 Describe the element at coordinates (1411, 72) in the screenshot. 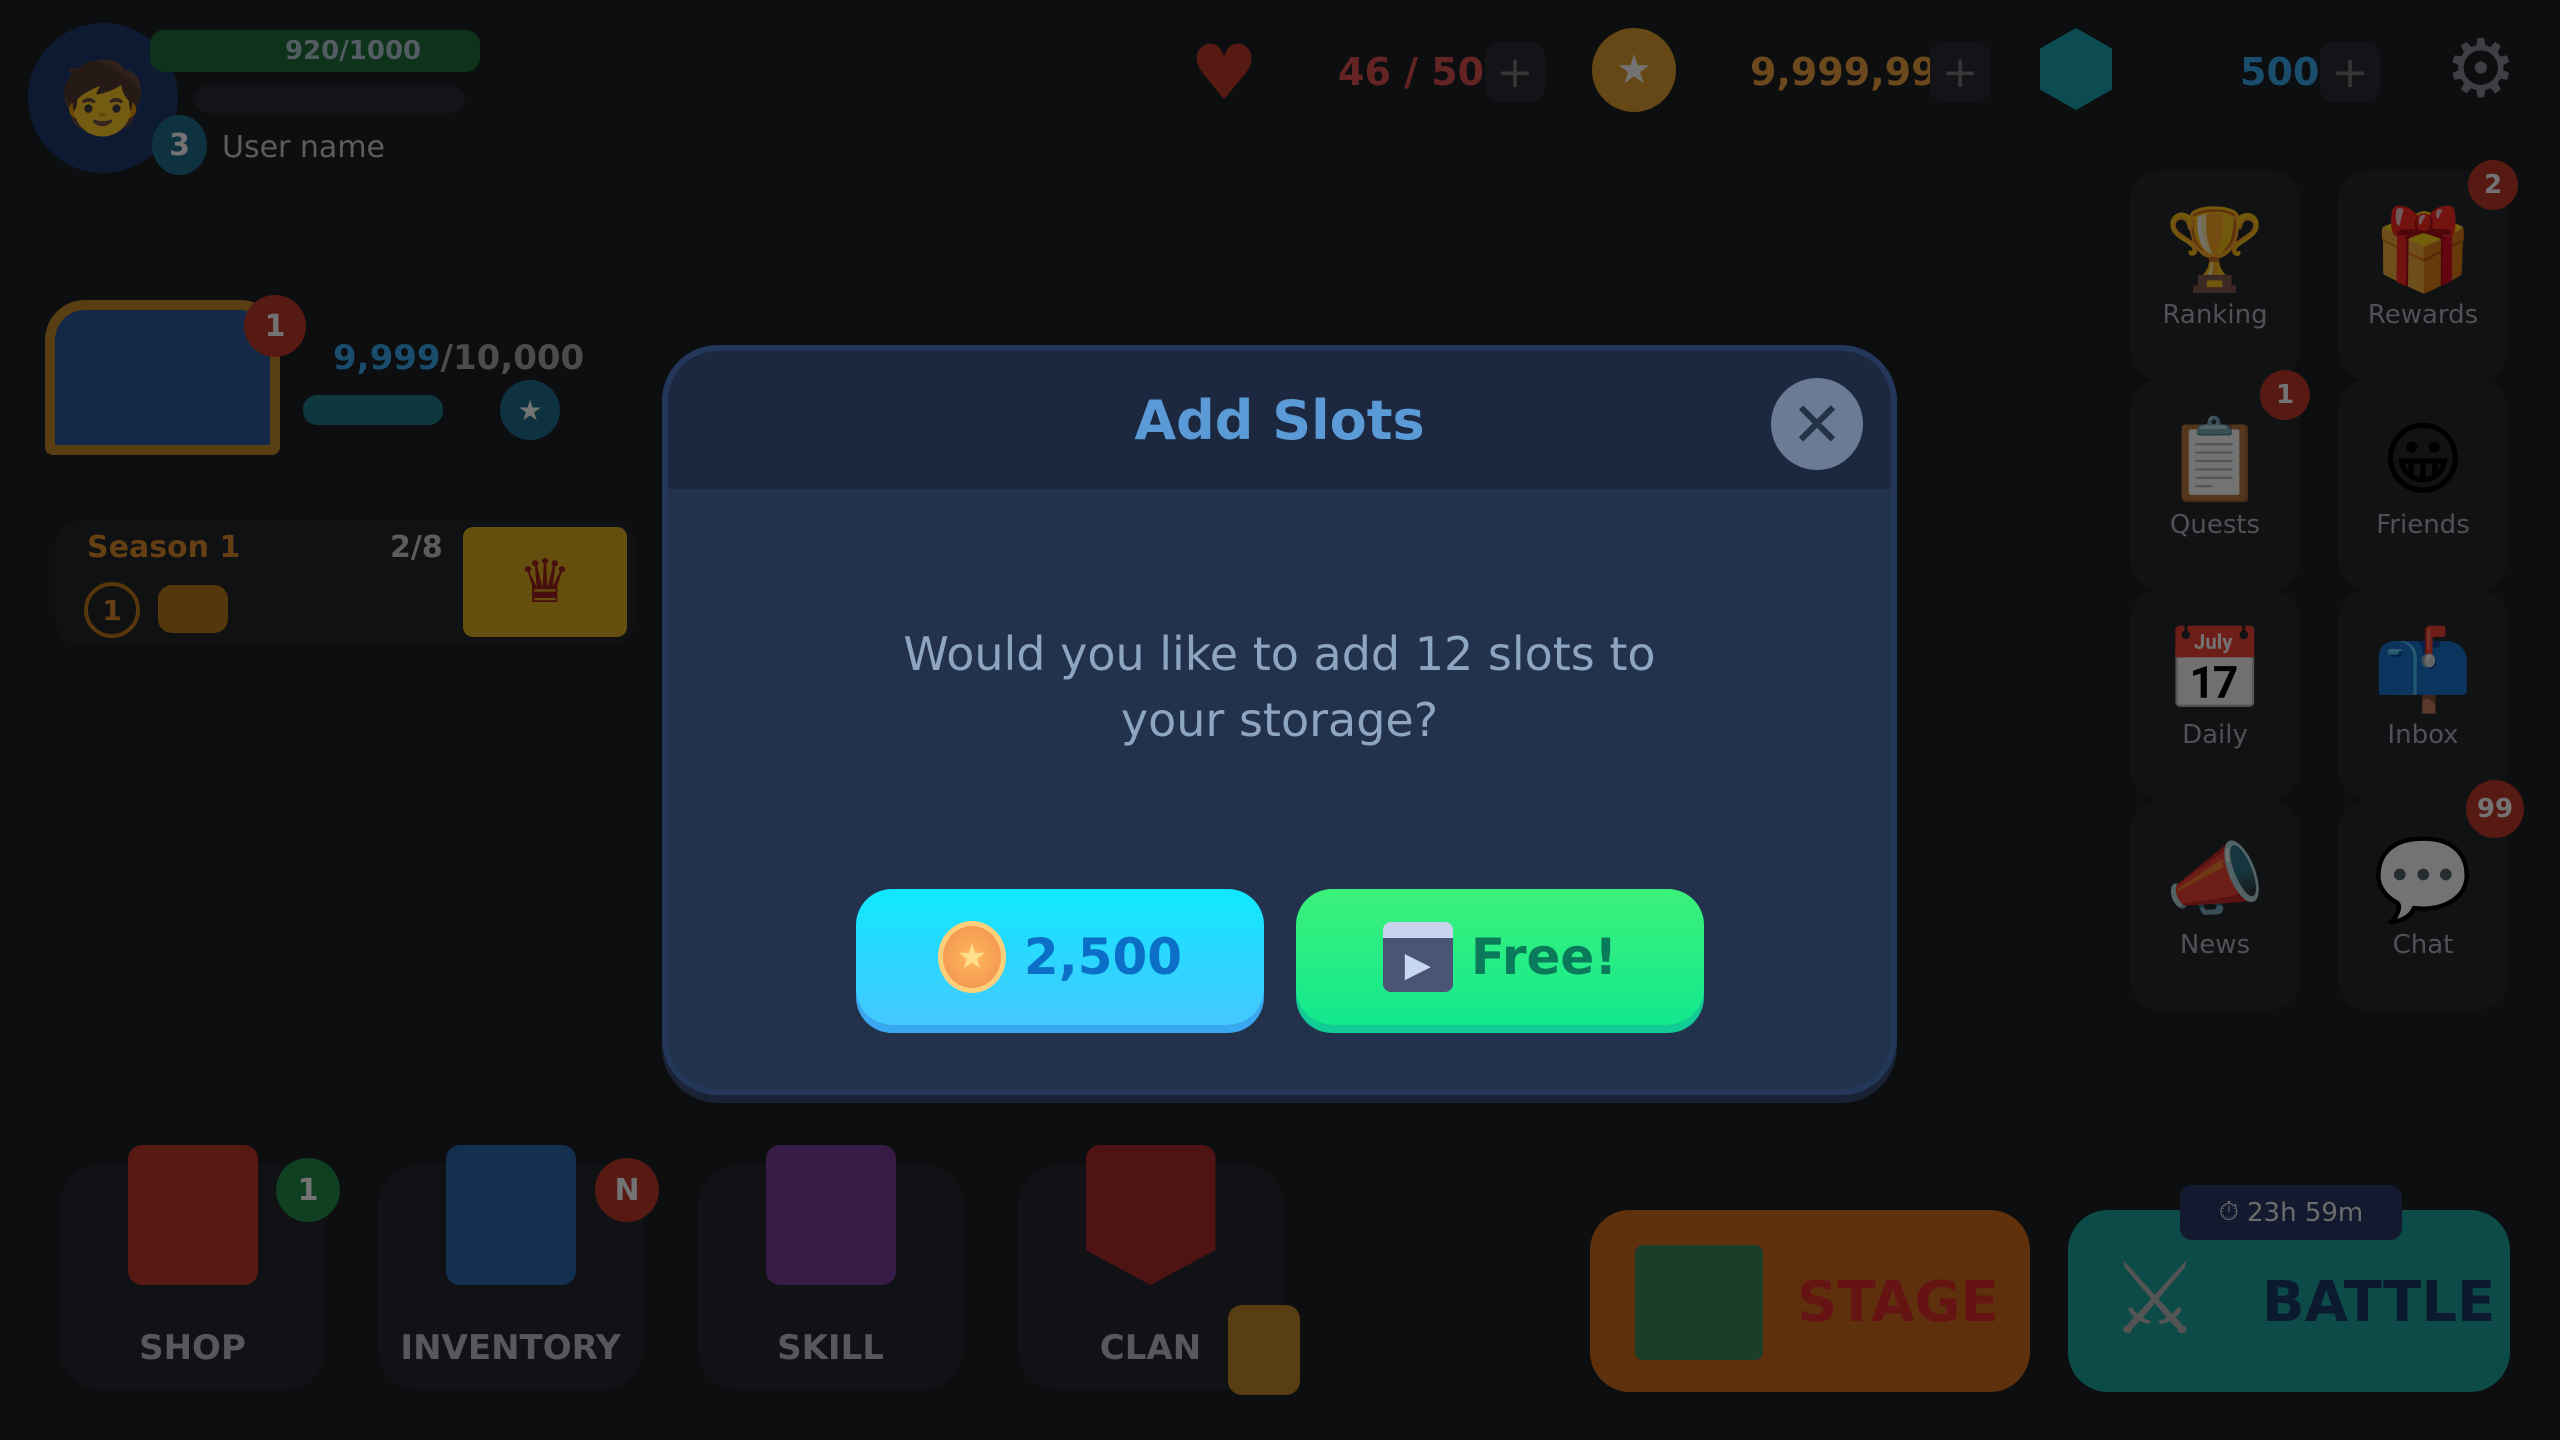

I see `hearts-count: 46 / 50` at that location.